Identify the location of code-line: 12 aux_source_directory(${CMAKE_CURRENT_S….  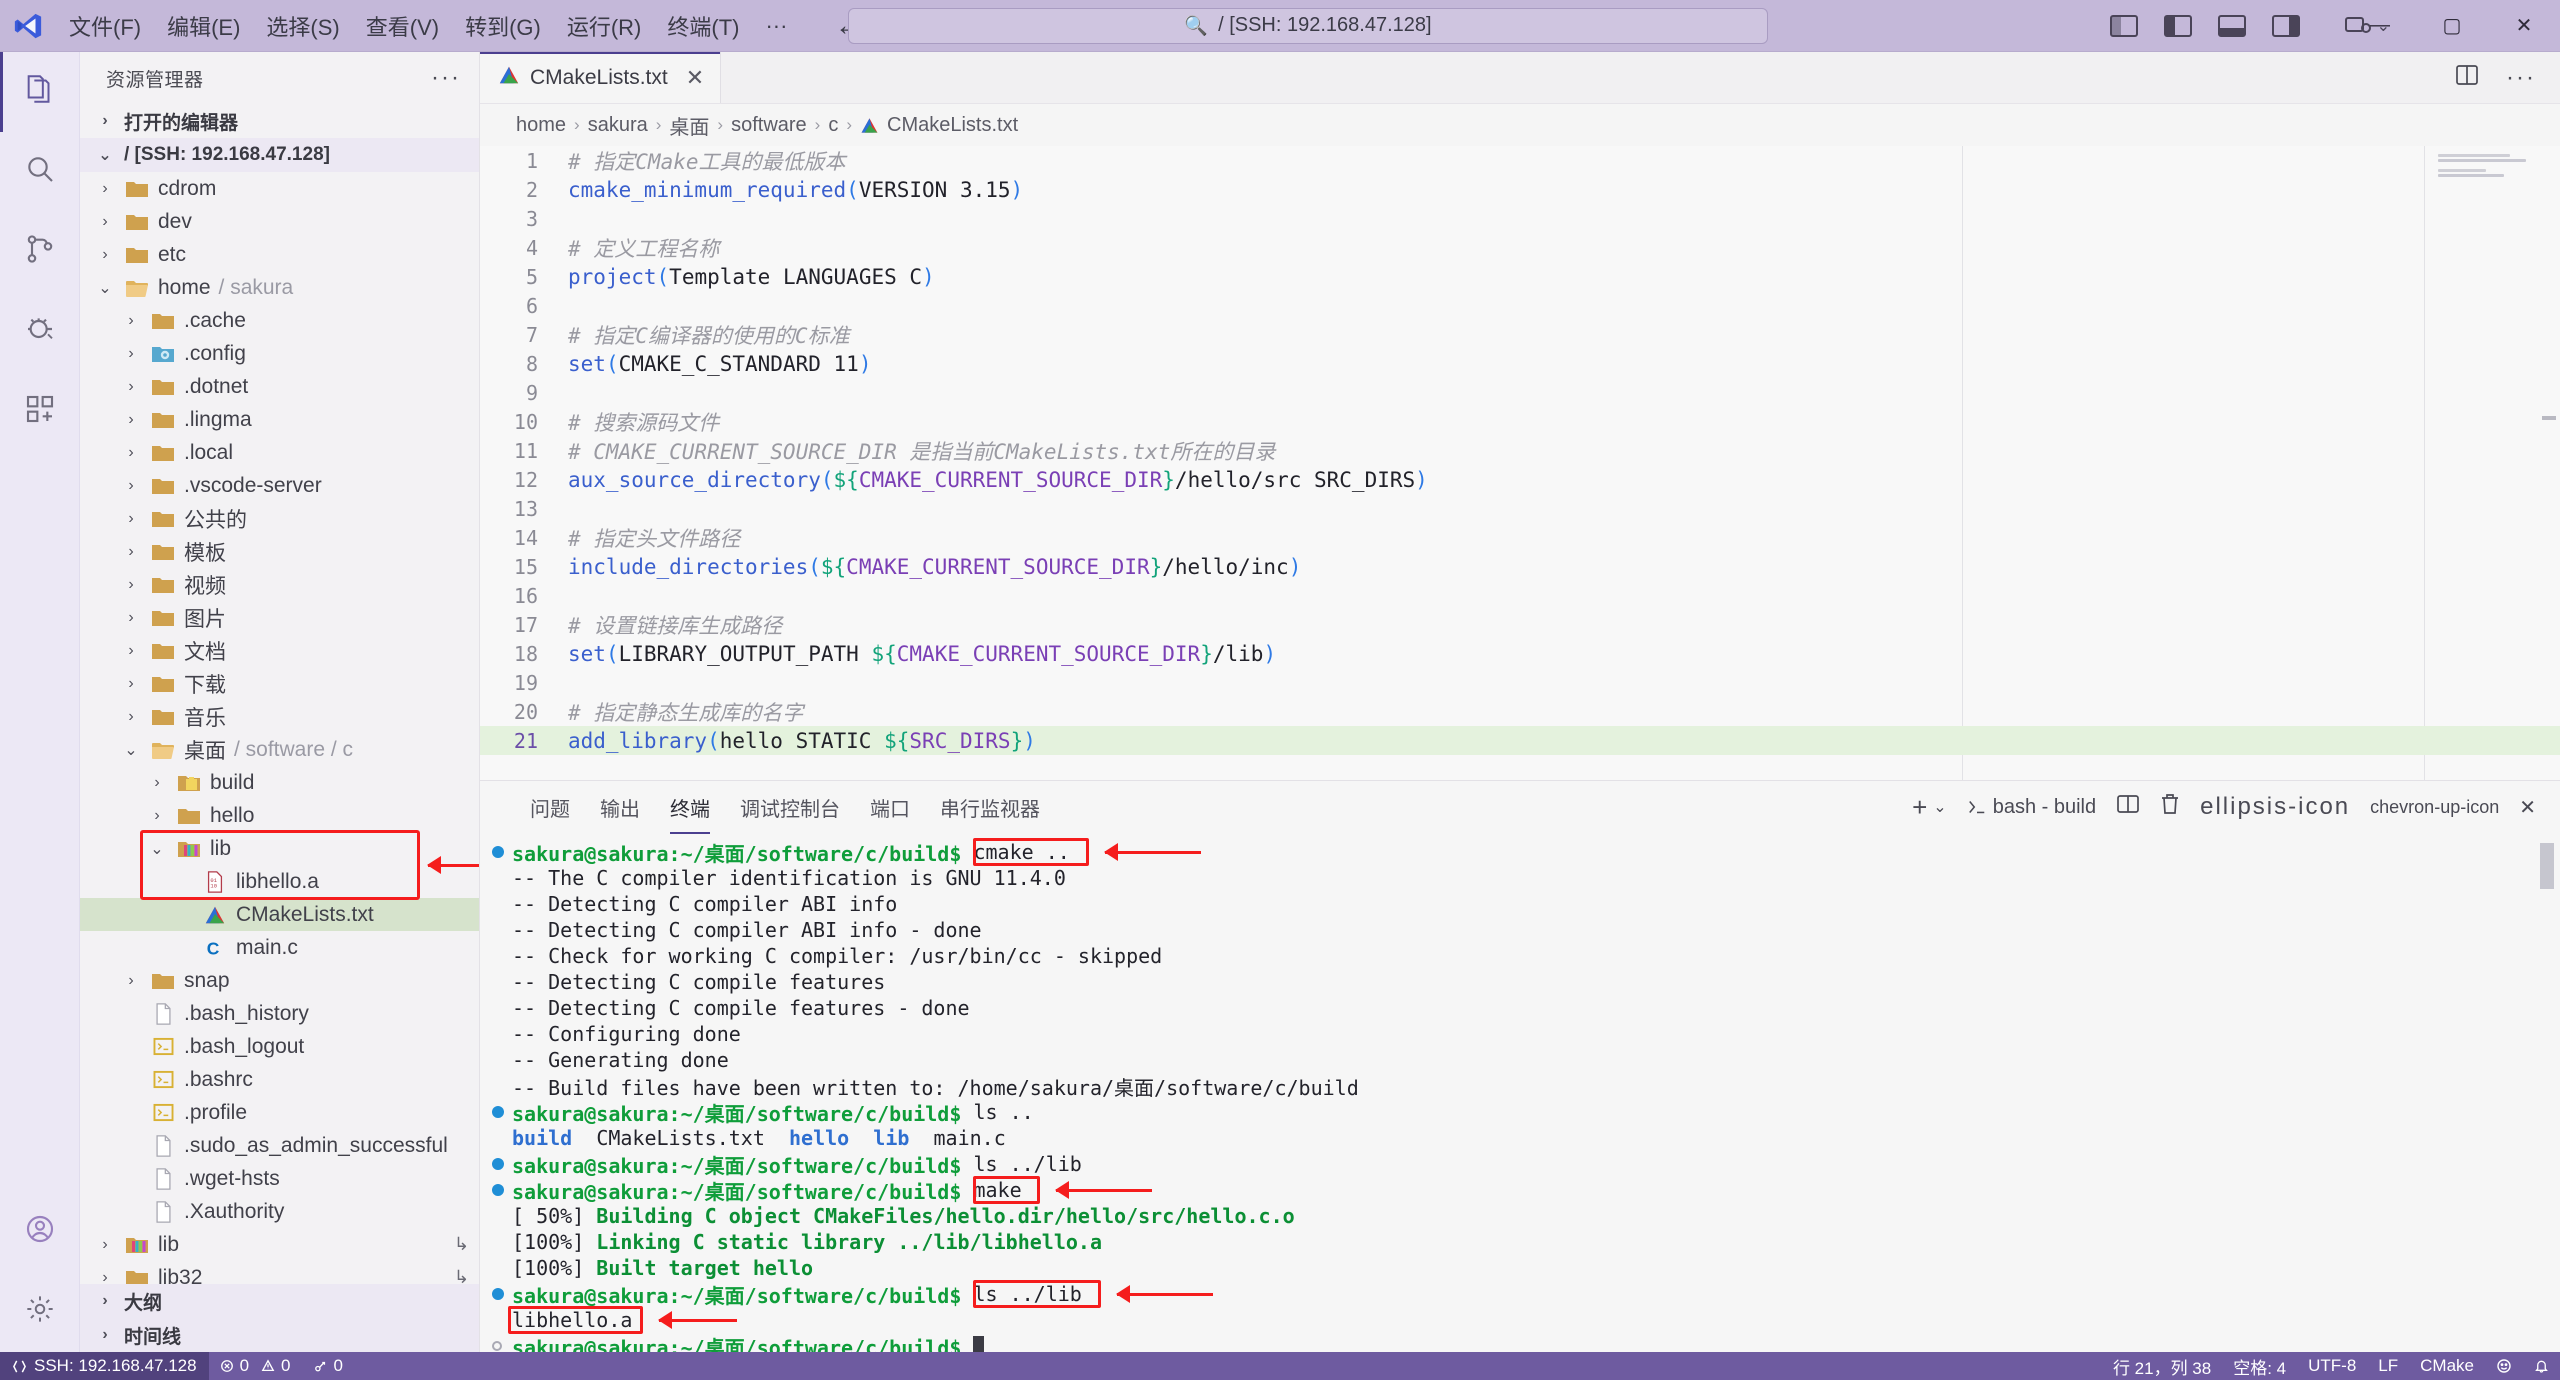
(1520, 479).